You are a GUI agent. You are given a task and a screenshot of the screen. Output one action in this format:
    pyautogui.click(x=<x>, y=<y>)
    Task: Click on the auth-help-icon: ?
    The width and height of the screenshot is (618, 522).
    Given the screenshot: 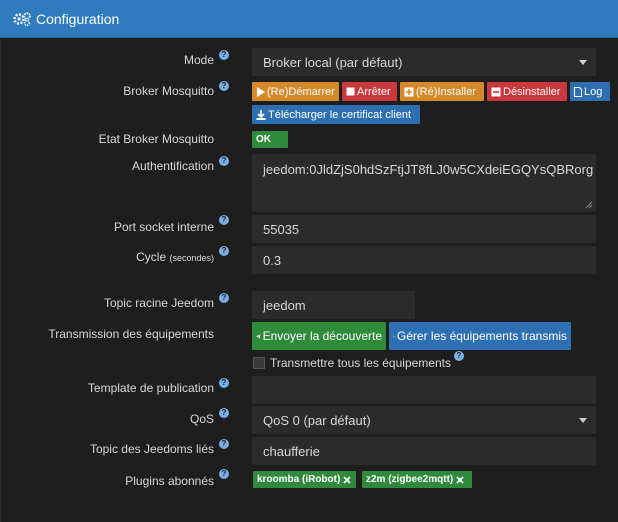 What is the action you would take?
    pyautogui.click(x=224, y=161)
    